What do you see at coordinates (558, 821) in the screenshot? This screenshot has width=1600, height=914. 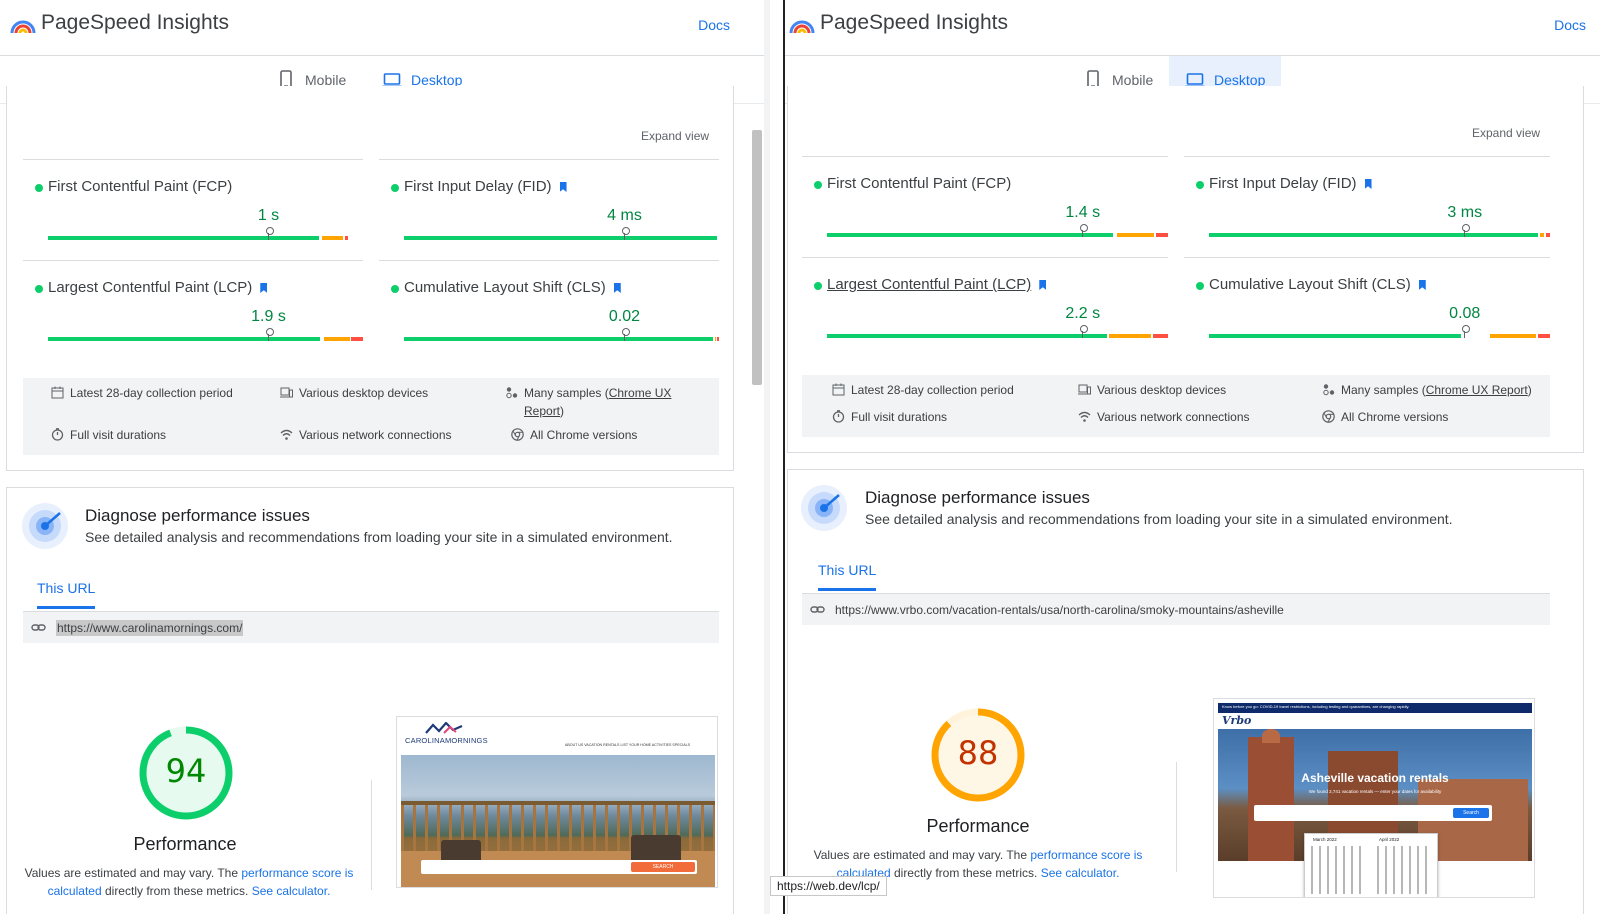 I see `screenshot-hero: SEARCH` at bounding box center [558, 821].